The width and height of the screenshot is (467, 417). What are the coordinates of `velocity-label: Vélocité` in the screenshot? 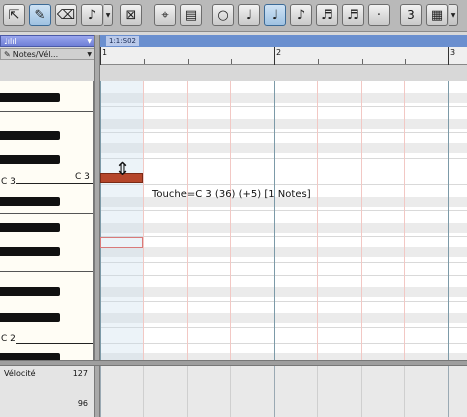 It's located at (20, 373).